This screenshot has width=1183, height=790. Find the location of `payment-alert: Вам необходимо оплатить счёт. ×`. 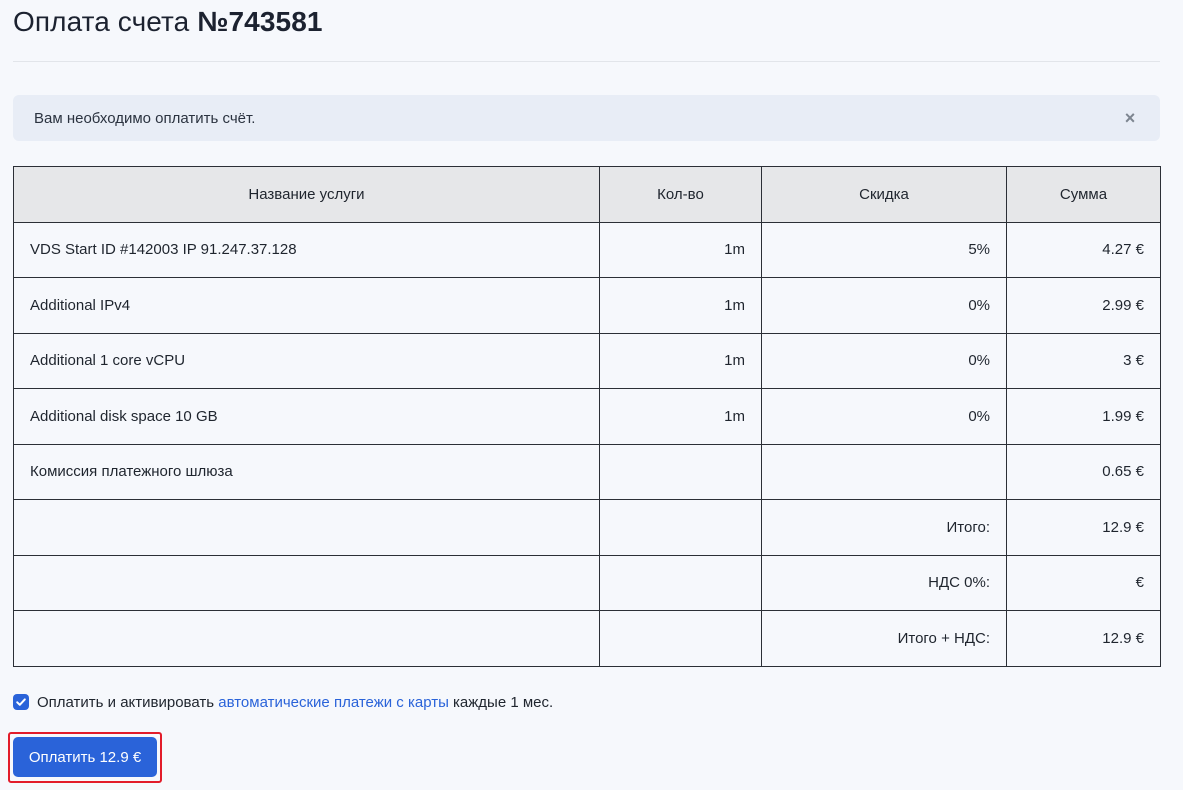

payment-alert: Вам необходимо оплатить счёт. × is located at coordinates (586, 118).